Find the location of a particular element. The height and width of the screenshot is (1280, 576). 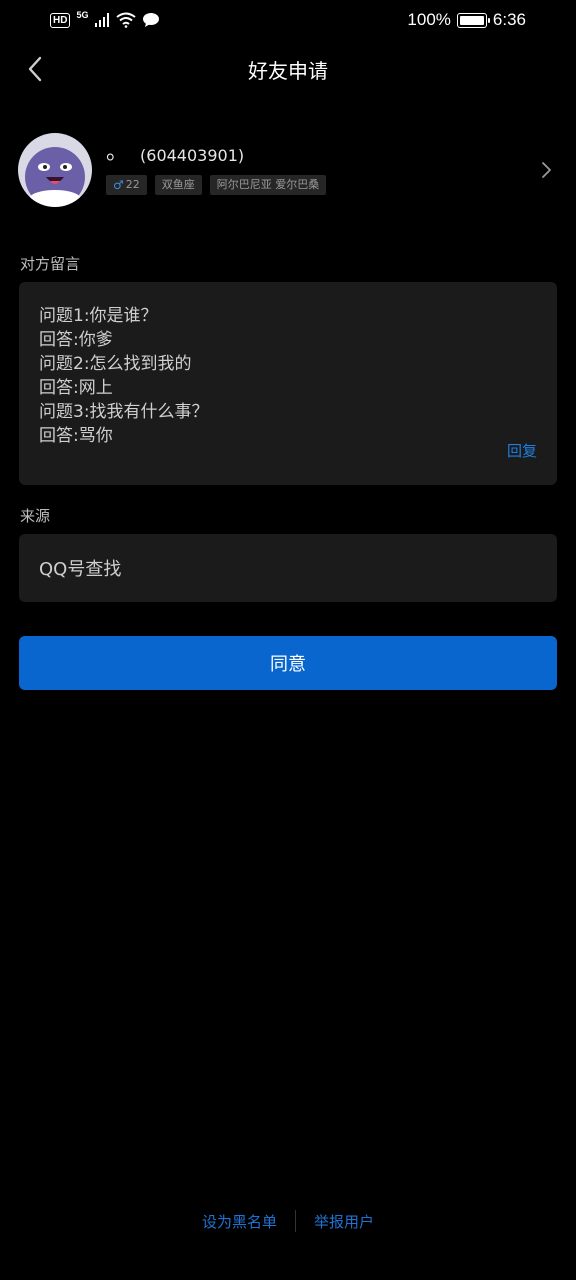

profile-info: 。 (604403901) ♂ 22 双鱼座 阿尔巴尼亚 爱尔巴桑 is located at coordinates (332, 167).